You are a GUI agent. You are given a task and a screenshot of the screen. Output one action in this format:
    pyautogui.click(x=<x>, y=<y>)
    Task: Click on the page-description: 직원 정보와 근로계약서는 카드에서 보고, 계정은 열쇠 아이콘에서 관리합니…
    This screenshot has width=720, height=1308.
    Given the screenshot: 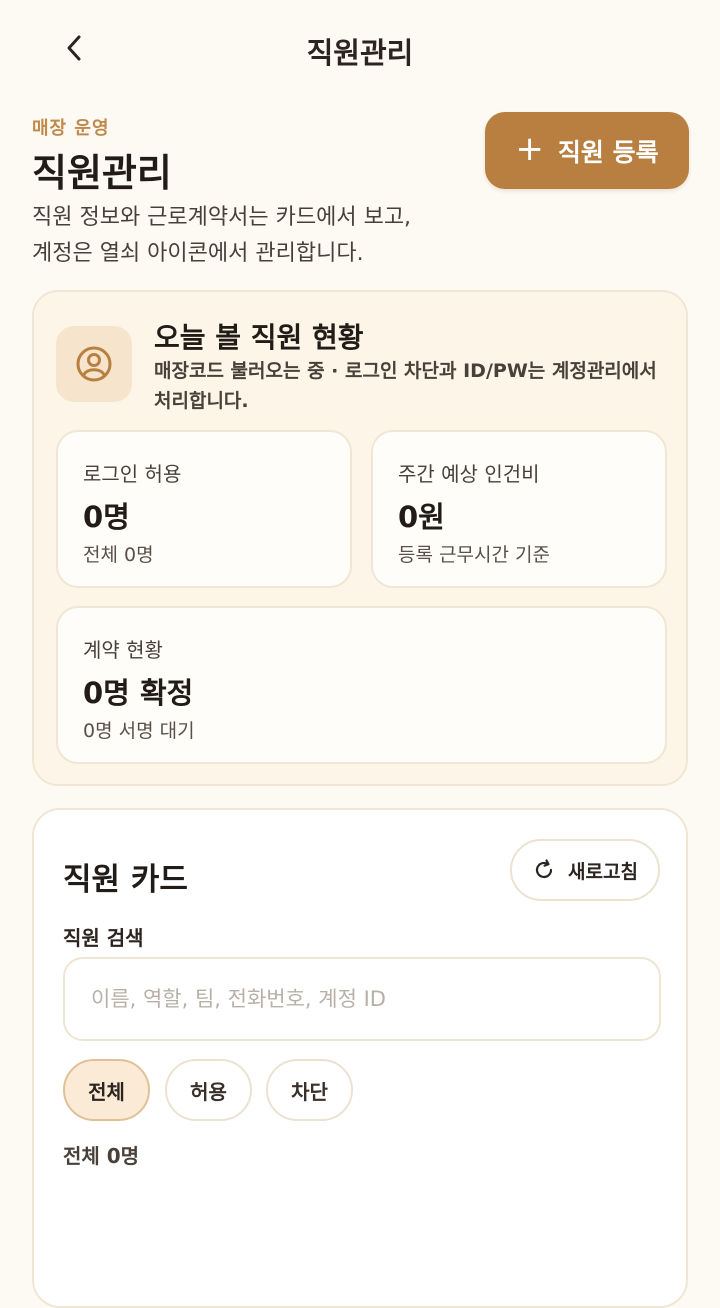 What is the action you would take?
    pyautogui.click(x=222, y=235)
    